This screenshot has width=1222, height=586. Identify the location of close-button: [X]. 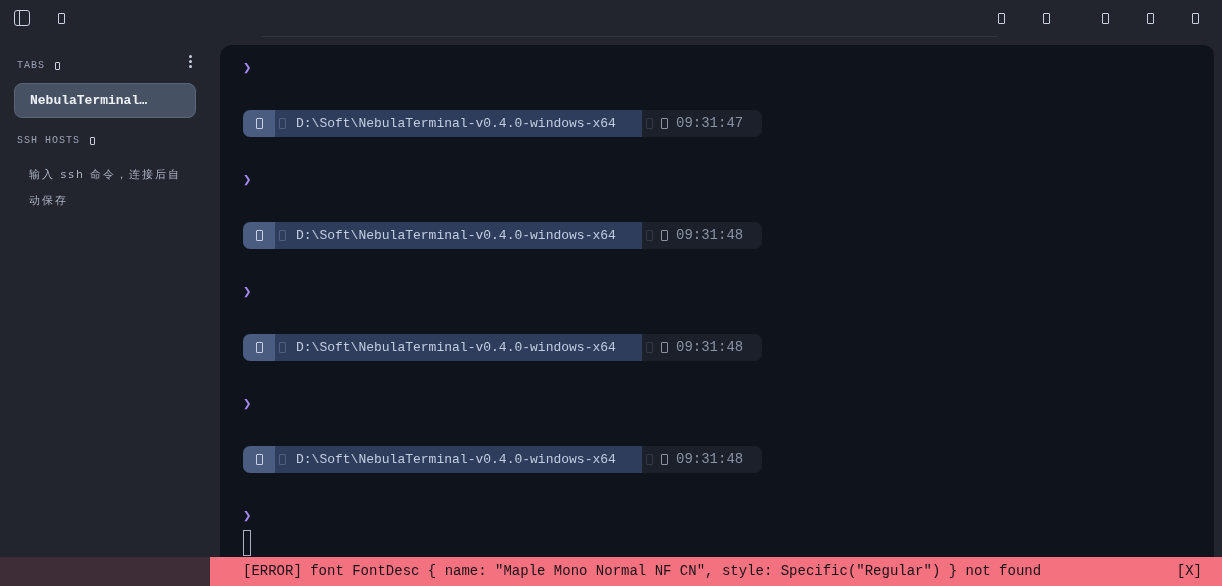
(1189, 571).